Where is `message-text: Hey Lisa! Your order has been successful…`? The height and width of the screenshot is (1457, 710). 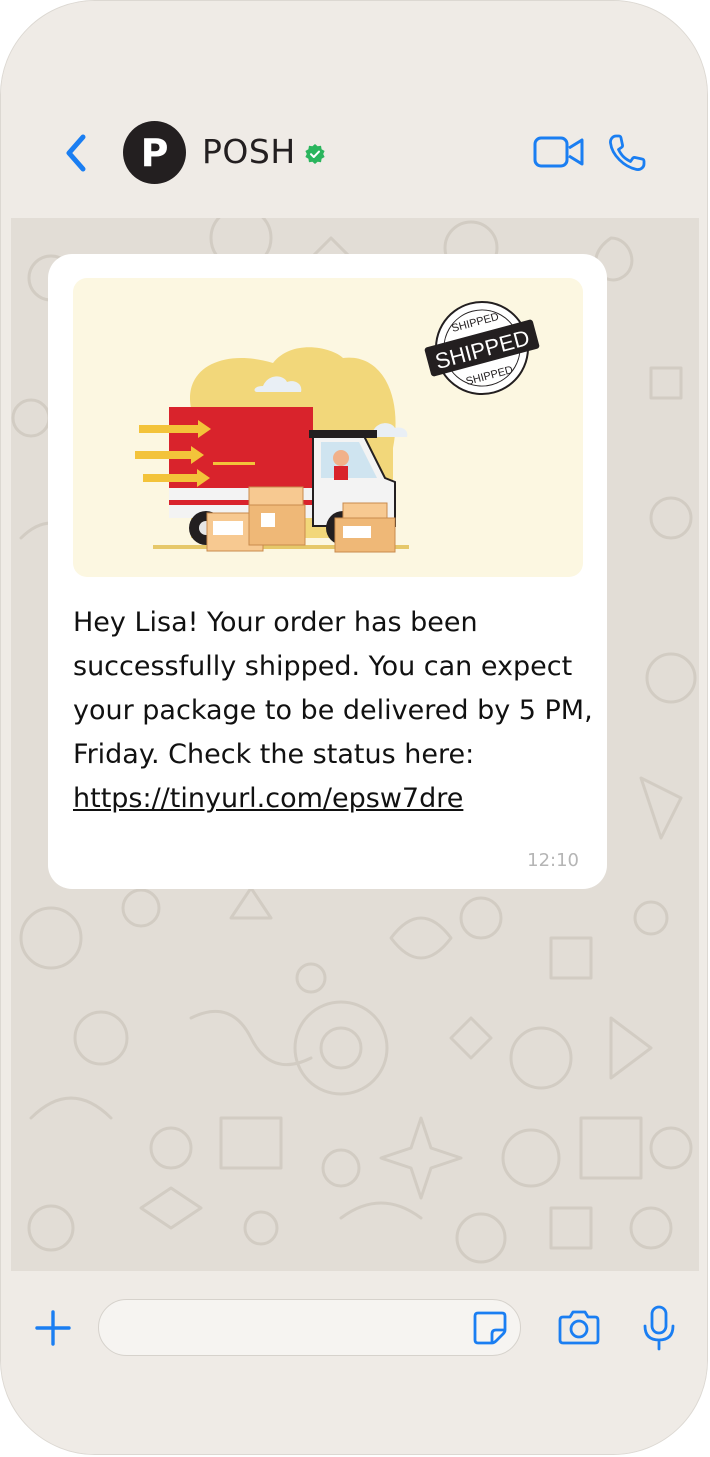
message-text: Hey Lisa! Your order has been successful… is located at coordinates (333, 711).